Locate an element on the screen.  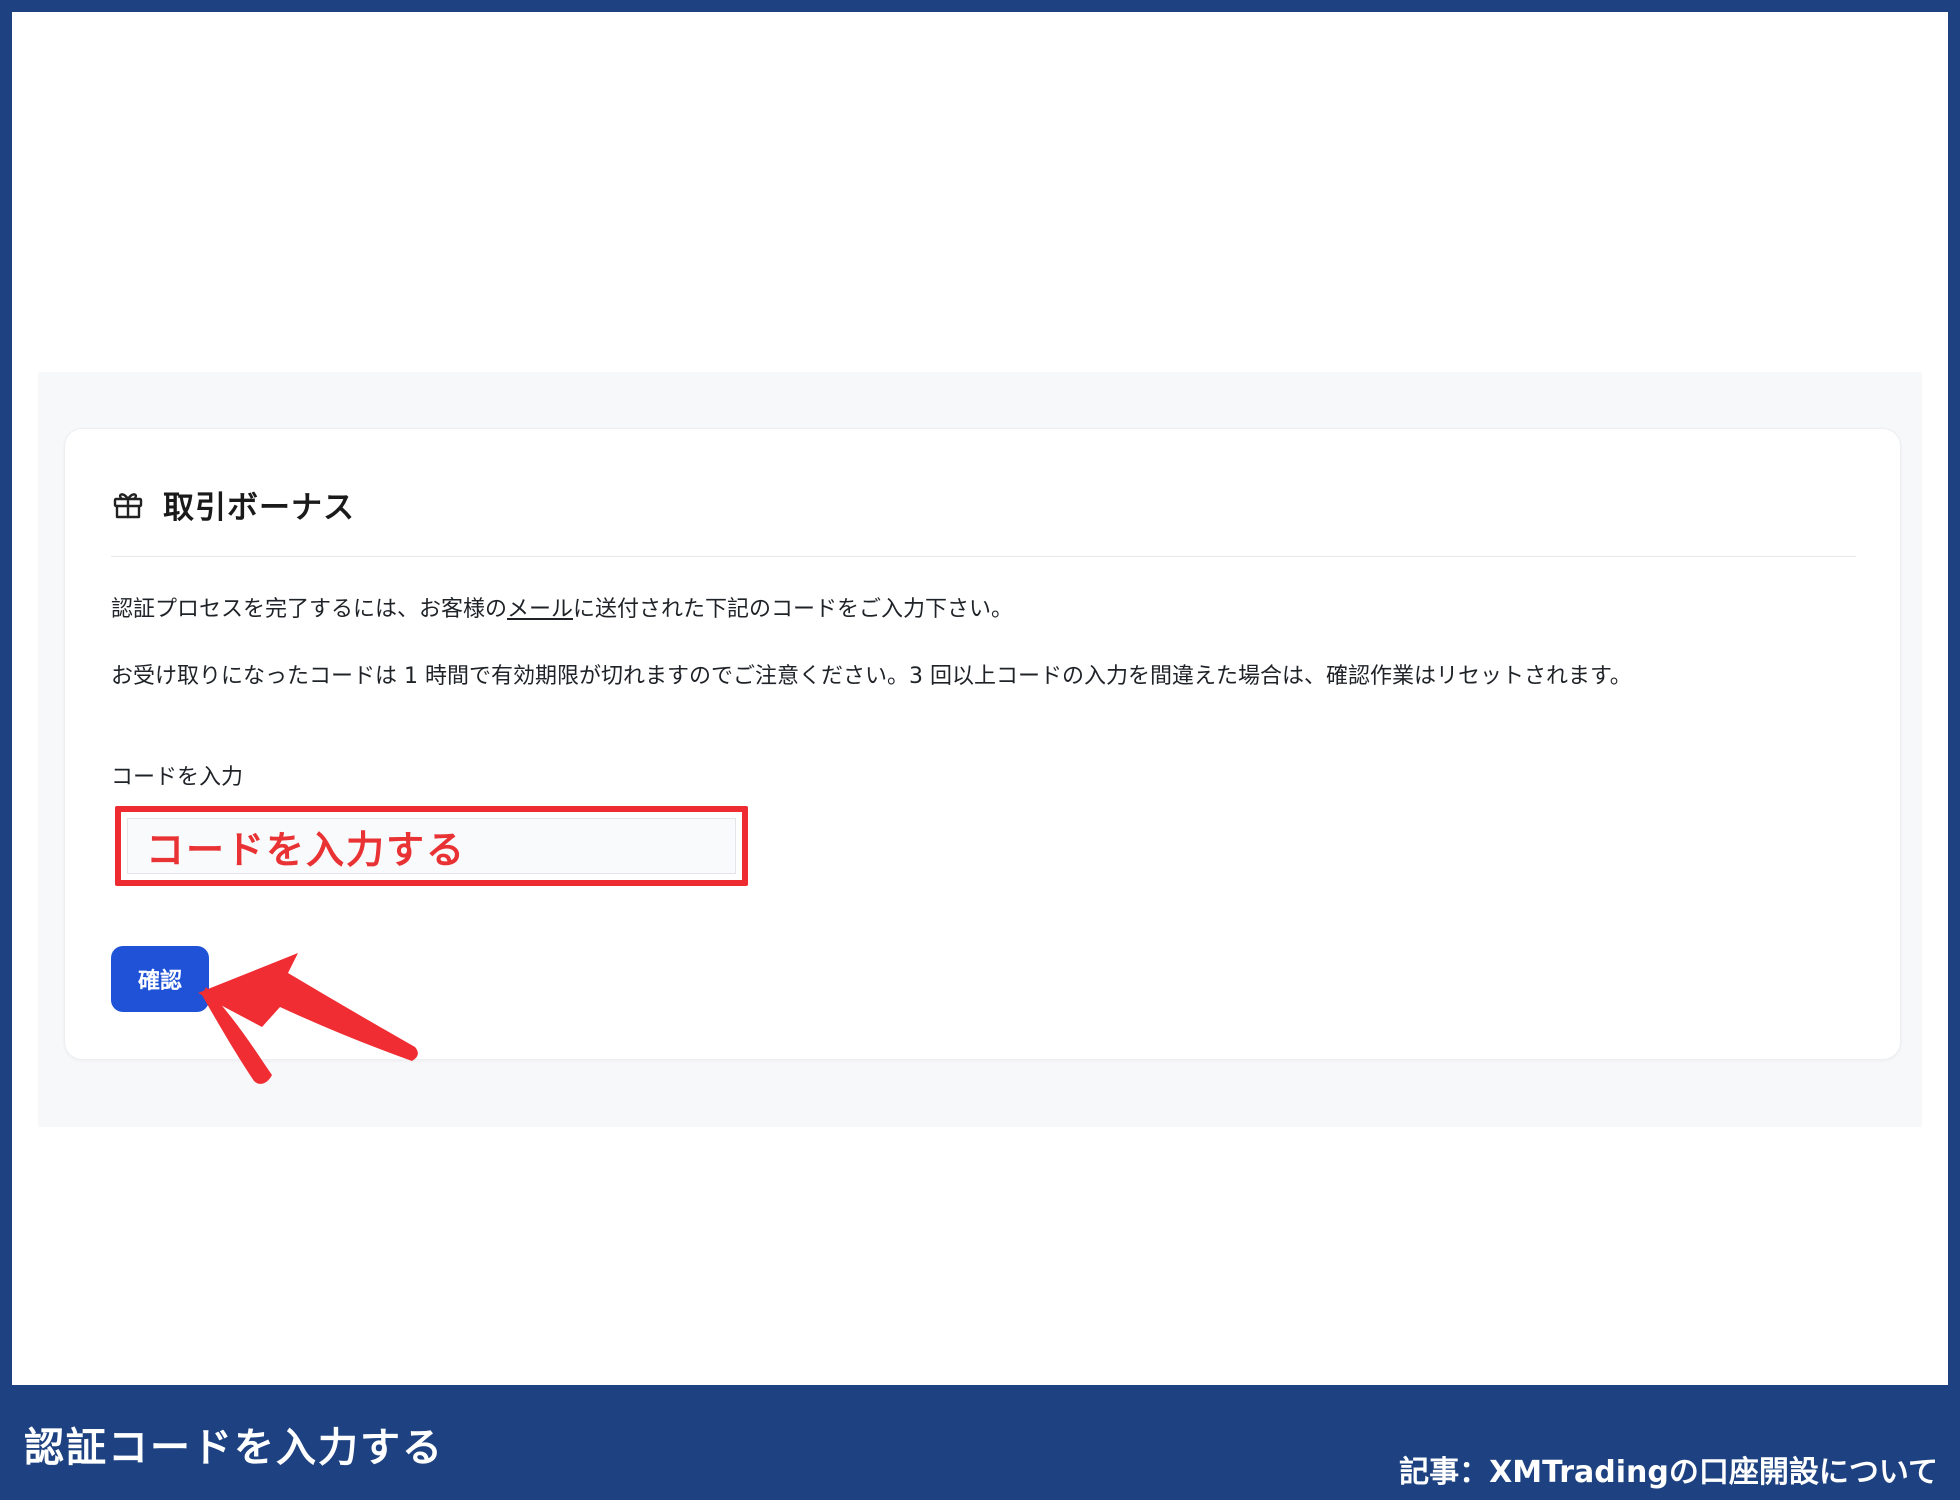
code-input-highlight: コードを入力する is located at coordinates (431, 846).